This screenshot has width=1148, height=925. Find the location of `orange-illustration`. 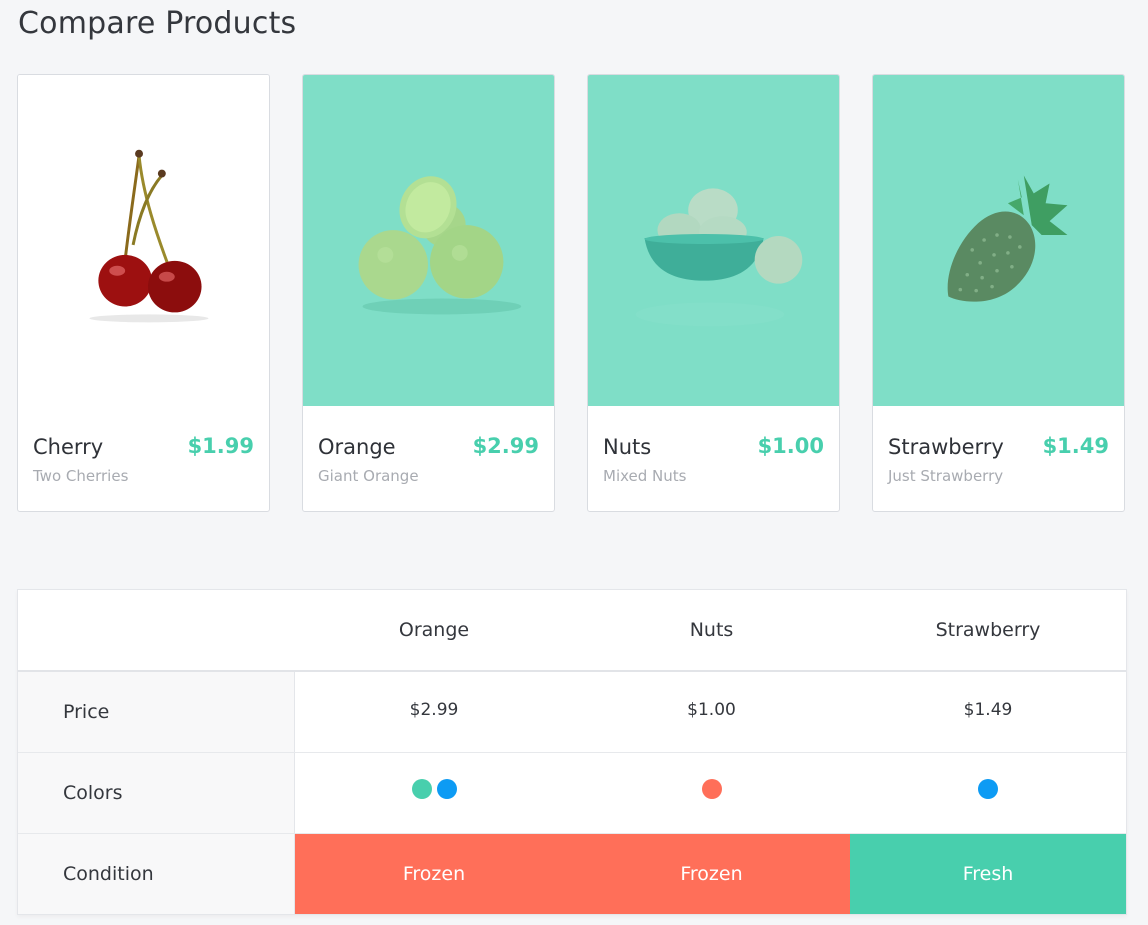

orange-illustration is located at coordinates (440, 245).